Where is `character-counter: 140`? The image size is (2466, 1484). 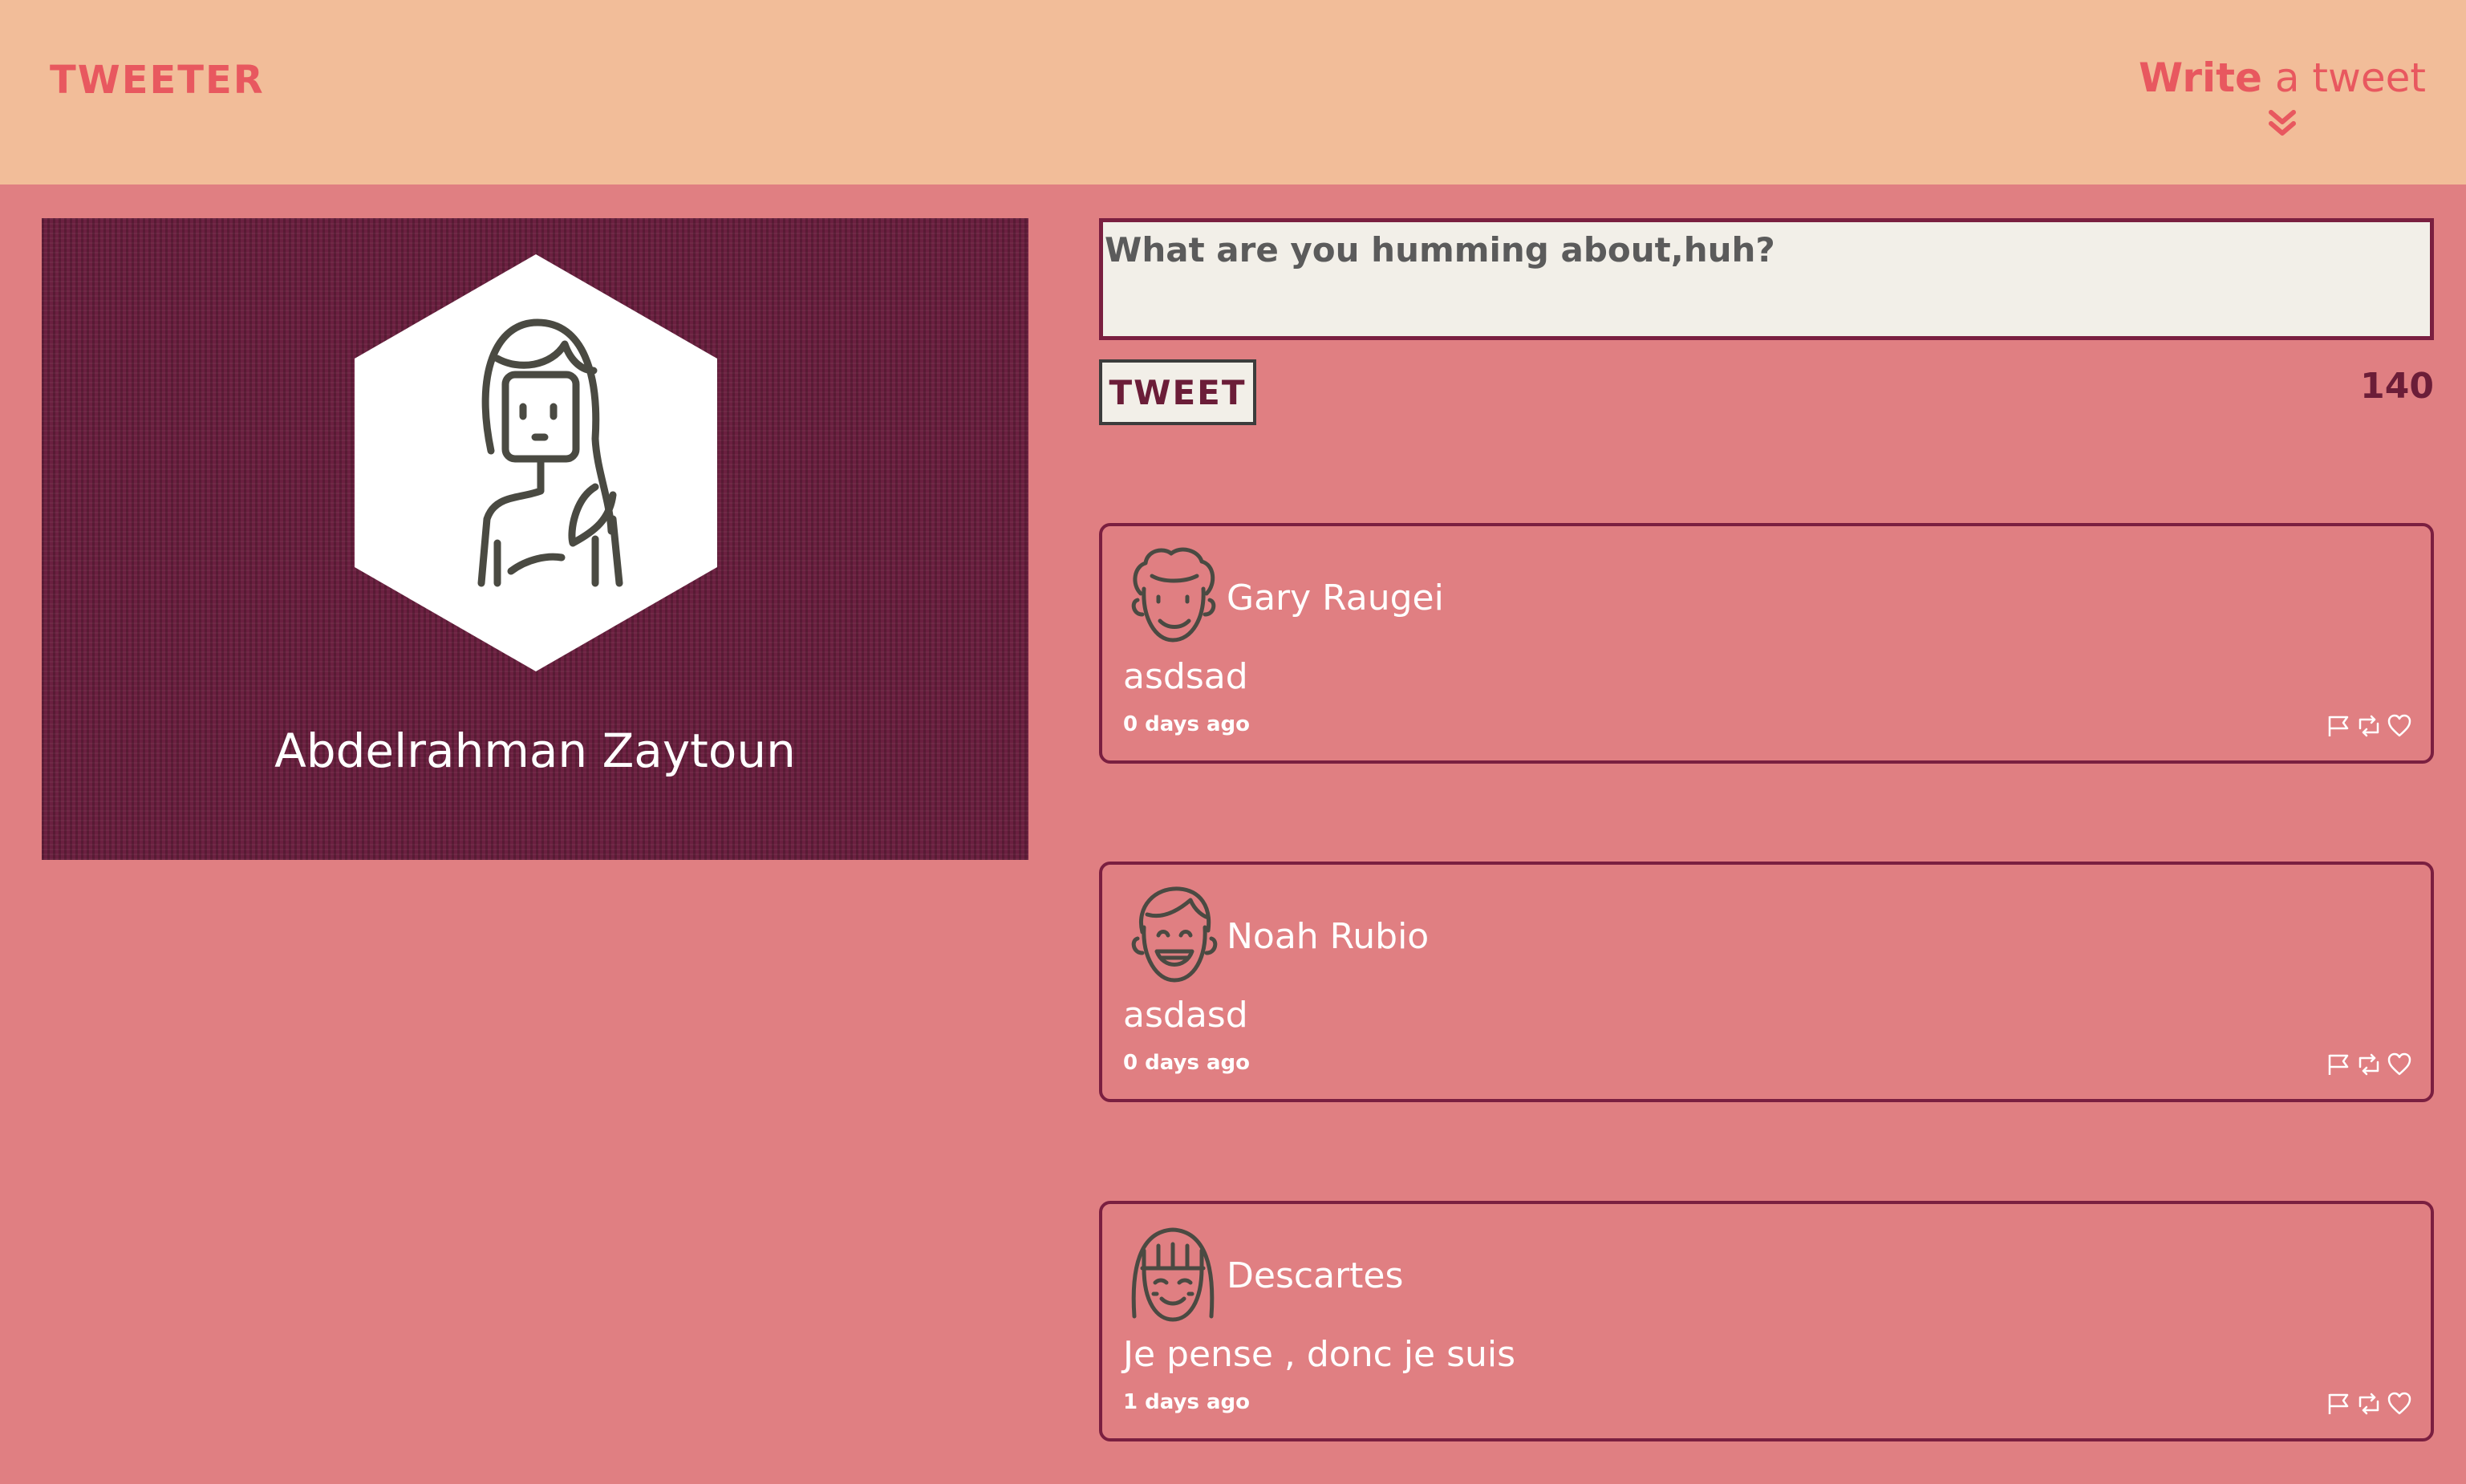
character-counter: 140 is located at coordinates (2397, 386).